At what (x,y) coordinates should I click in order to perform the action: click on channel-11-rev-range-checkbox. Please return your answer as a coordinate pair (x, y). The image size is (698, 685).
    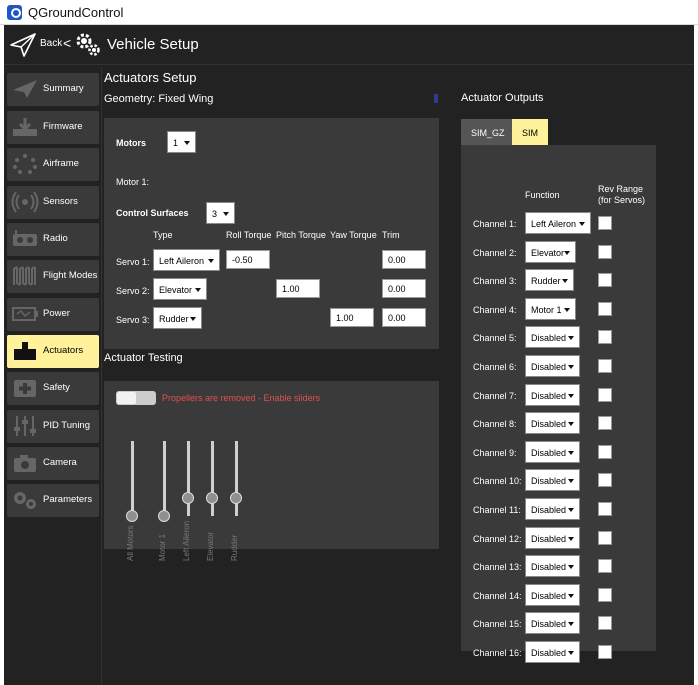
    Looking at the image, I should click on (605, 509).